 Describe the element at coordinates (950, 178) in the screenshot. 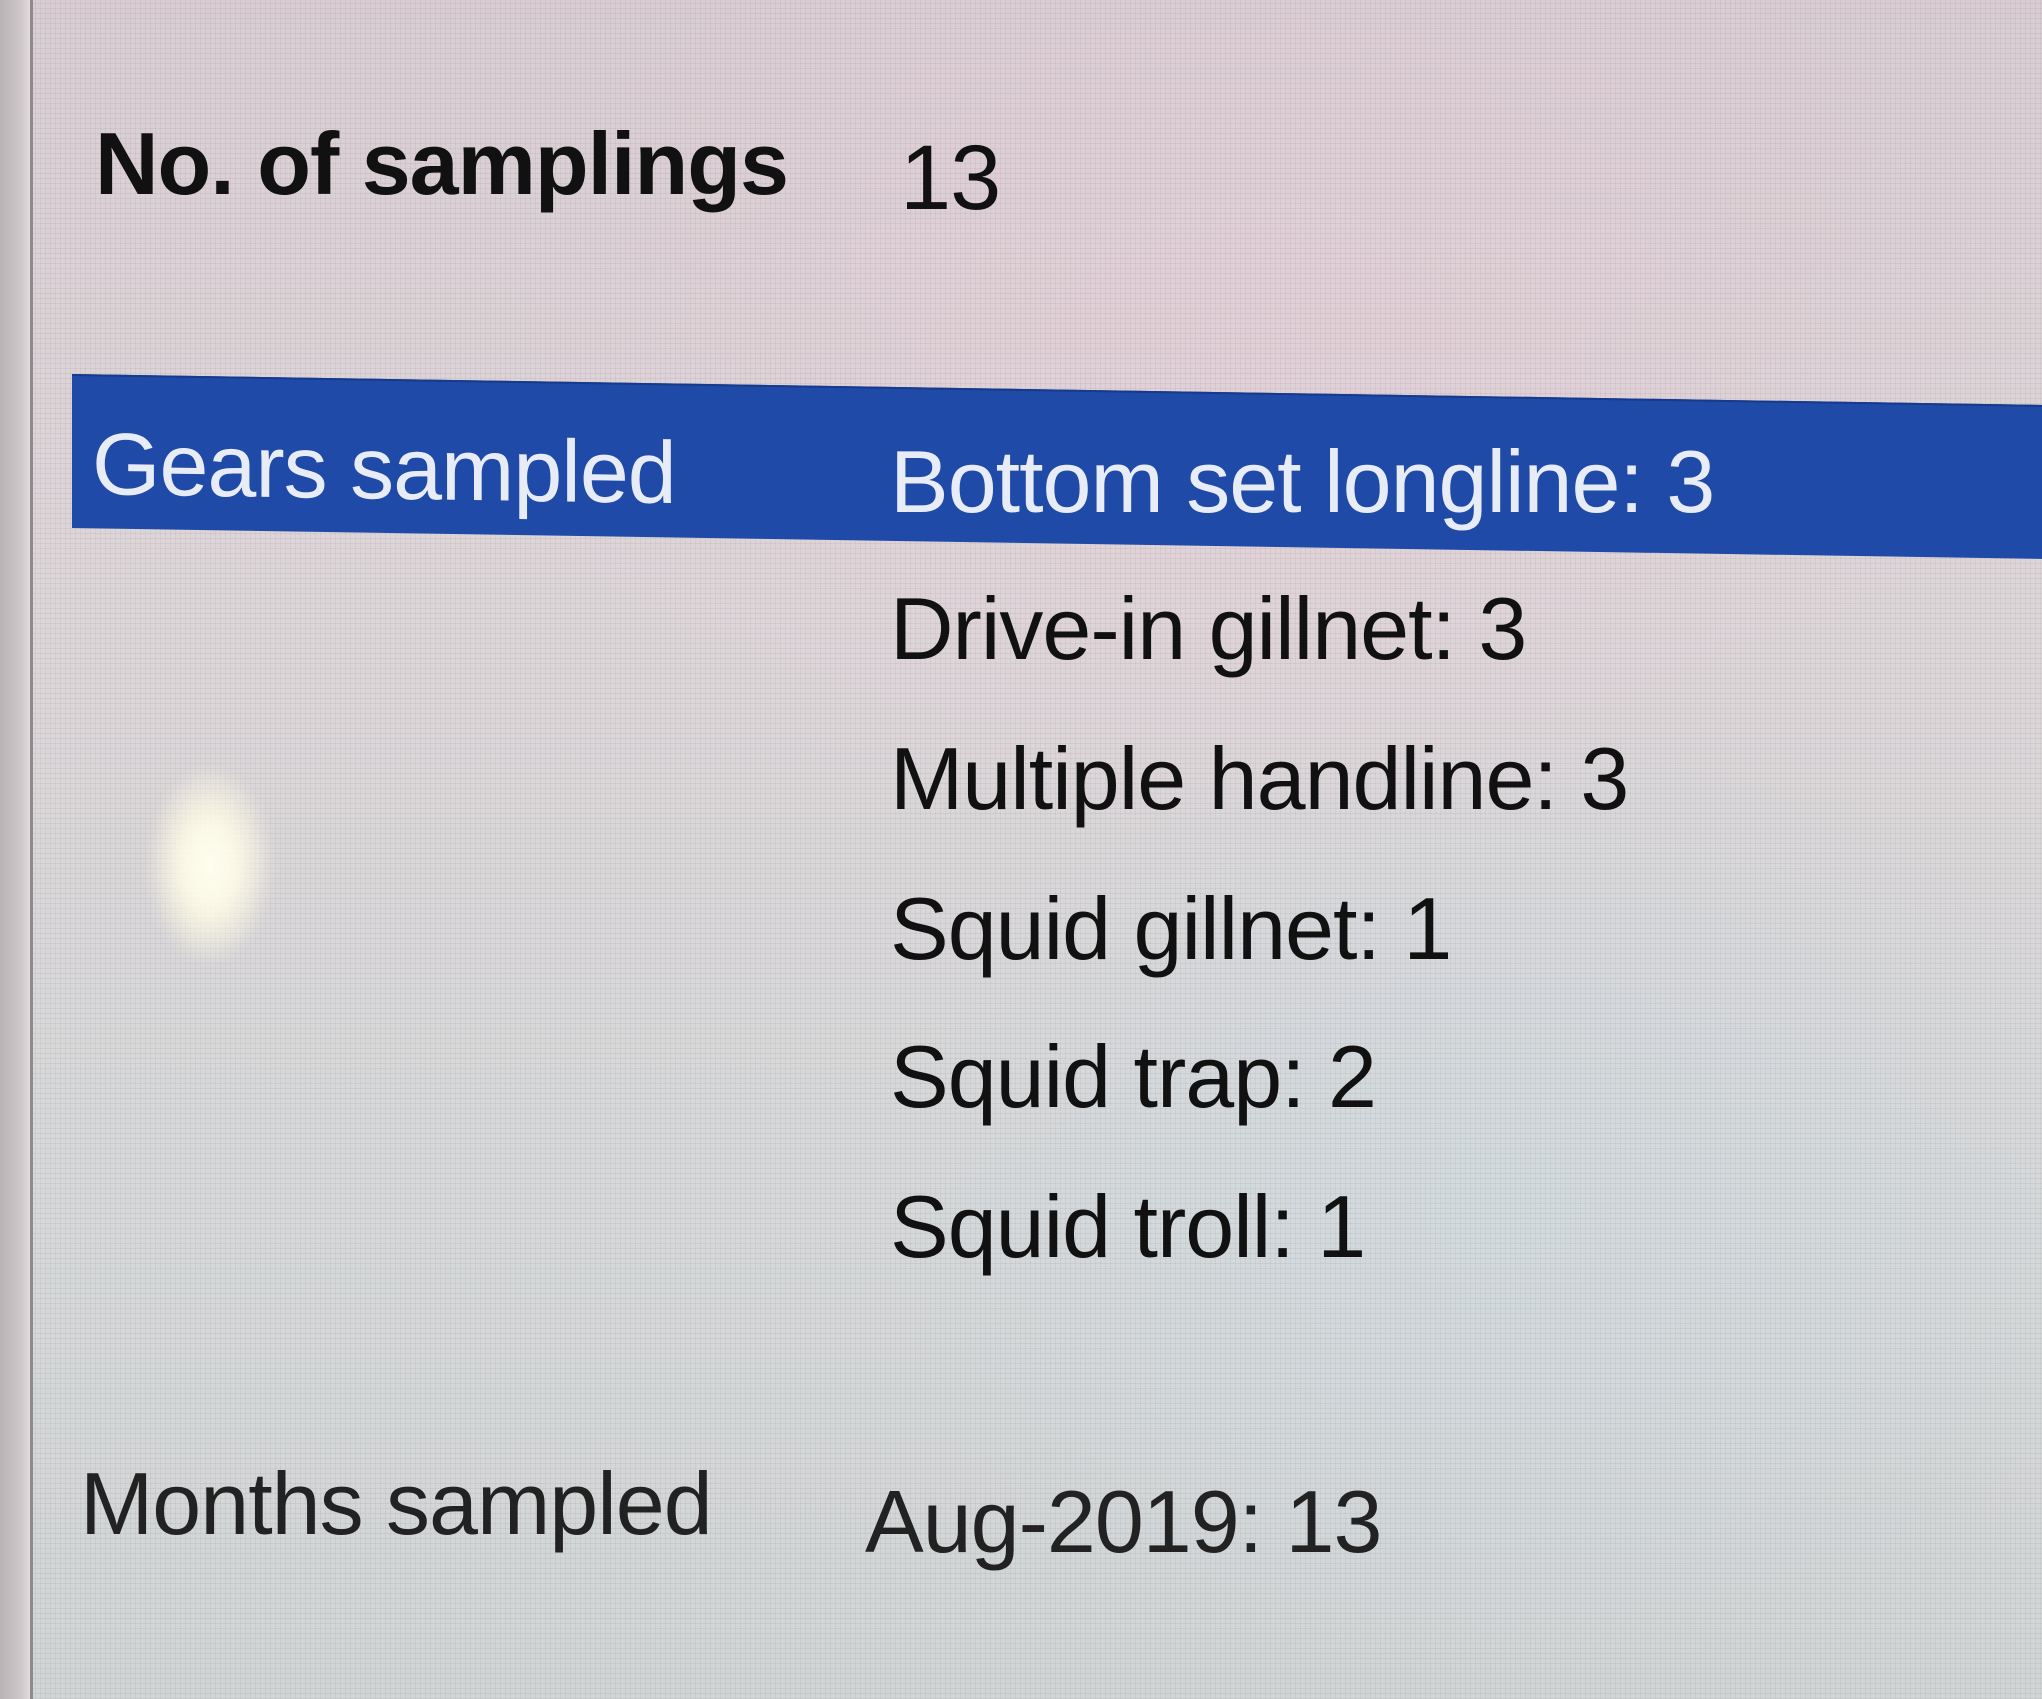

I see `samplings-value: 13` at that location.